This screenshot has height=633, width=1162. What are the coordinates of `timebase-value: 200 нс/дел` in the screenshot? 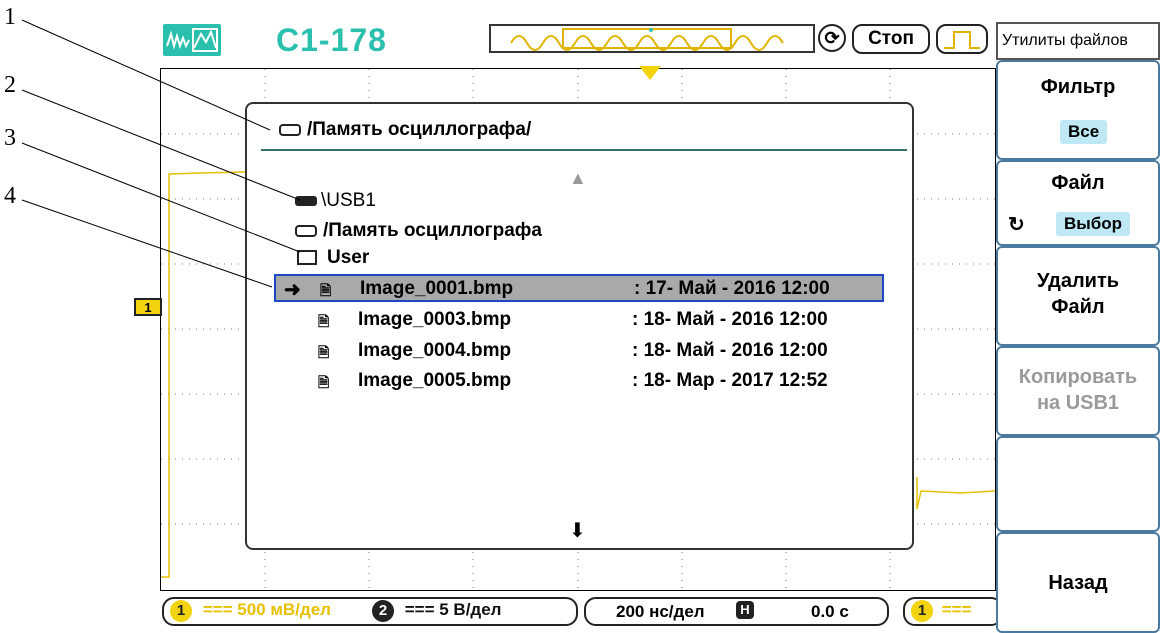 It's located at (660, 611).